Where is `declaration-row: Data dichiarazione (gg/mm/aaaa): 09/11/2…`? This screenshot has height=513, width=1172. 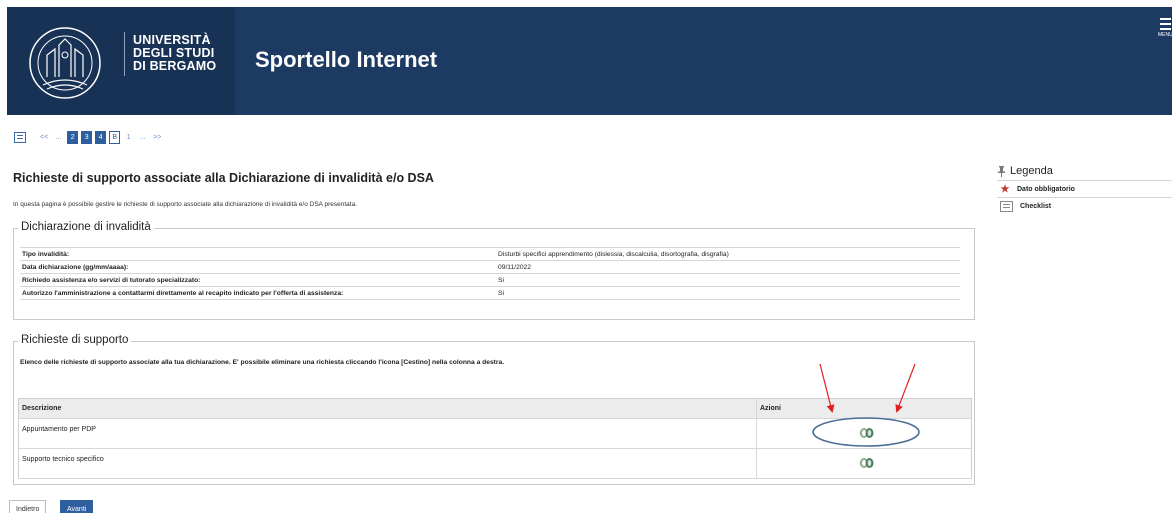
declaration-row: Data dichiarazione (gg/mm/aaaa): 09/11/2… is located at coordinates (490, 267).